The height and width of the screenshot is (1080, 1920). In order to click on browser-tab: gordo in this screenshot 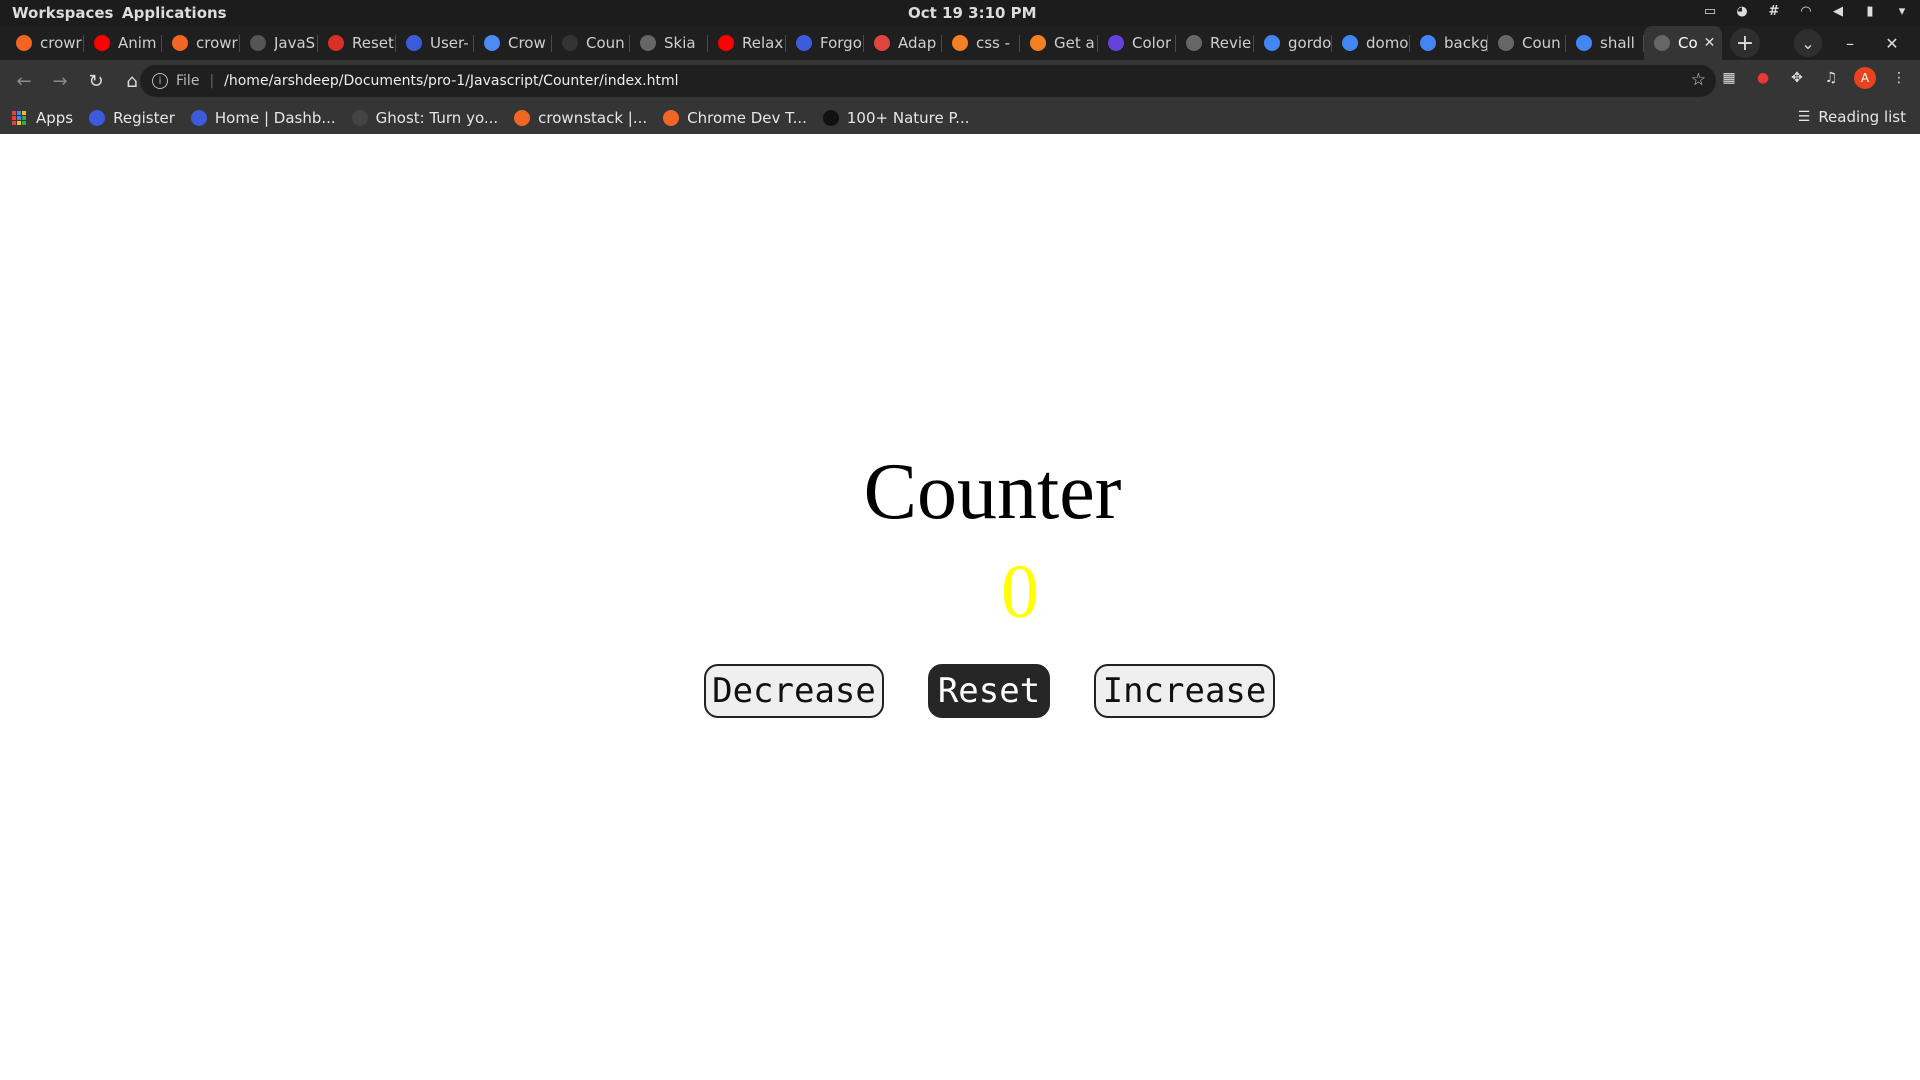, I will do `click(1293, 43)`.